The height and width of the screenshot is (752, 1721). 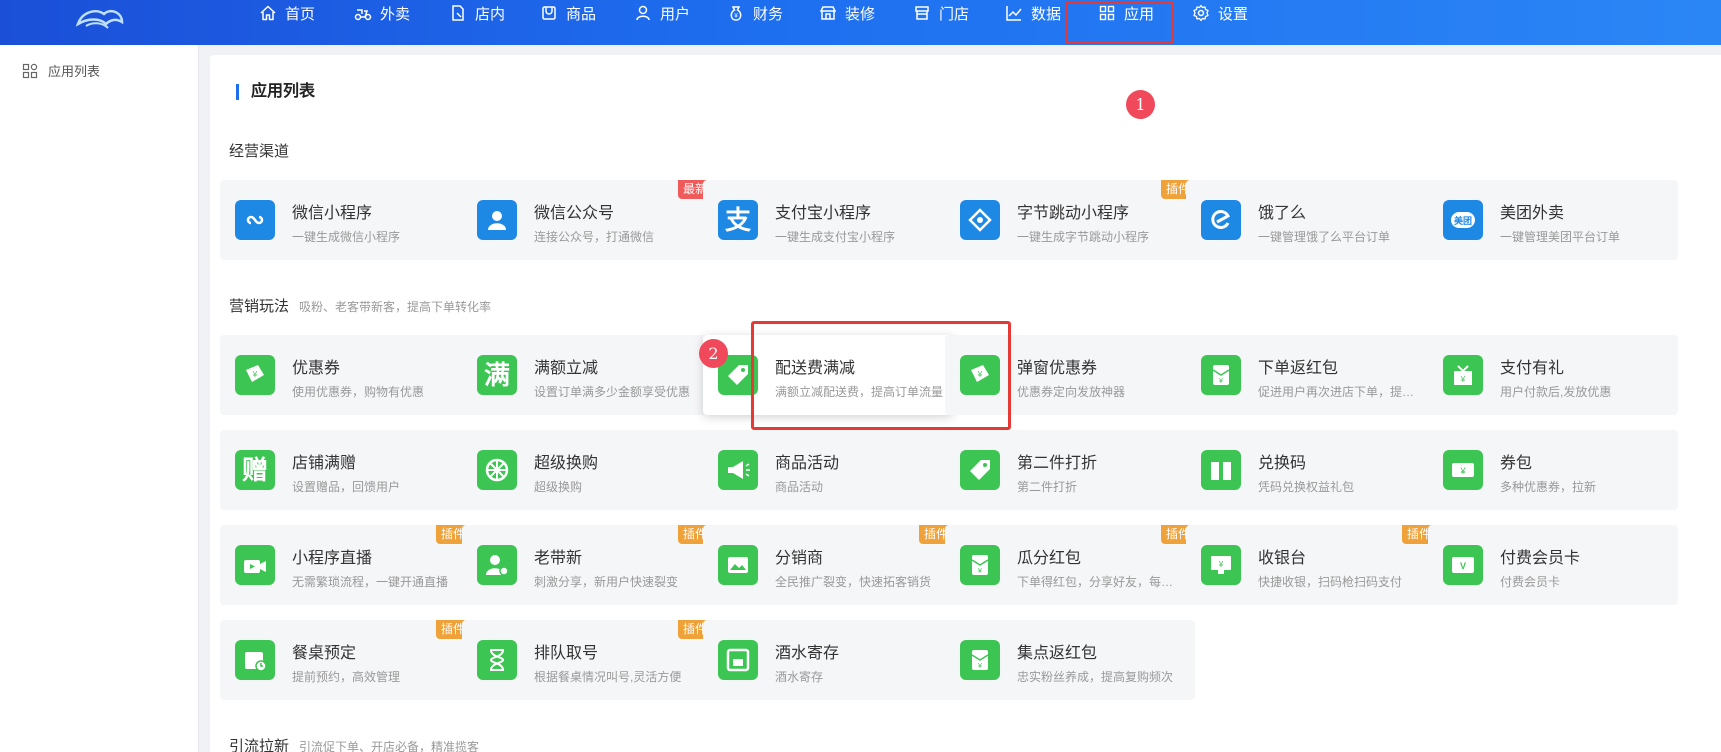 I want to click on nav-instore: 店内, so click(x=477, y=13).